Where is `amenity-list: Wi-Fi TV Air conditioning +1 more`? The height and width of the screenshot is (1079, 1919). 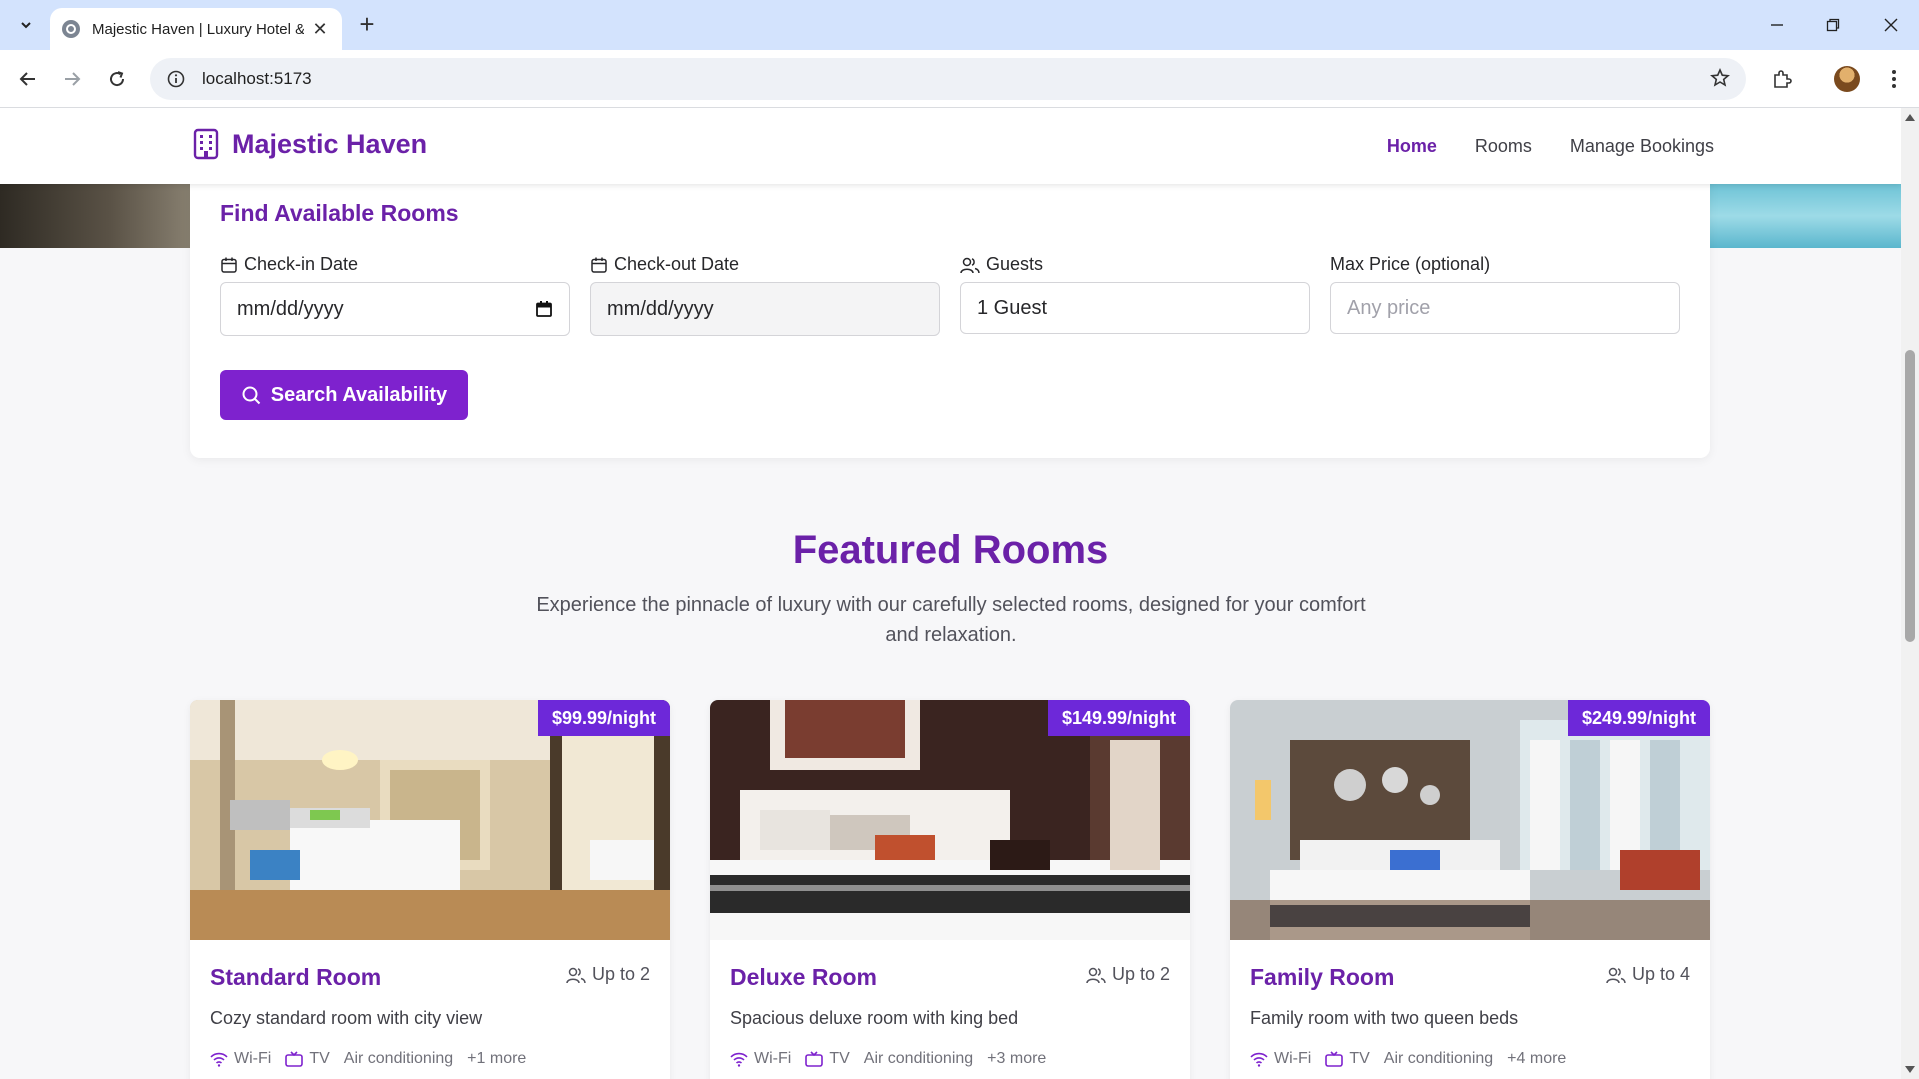
amenity-list: Wi-Fi TV Air conditioning +1 more is located at coordinates (368, 1059).